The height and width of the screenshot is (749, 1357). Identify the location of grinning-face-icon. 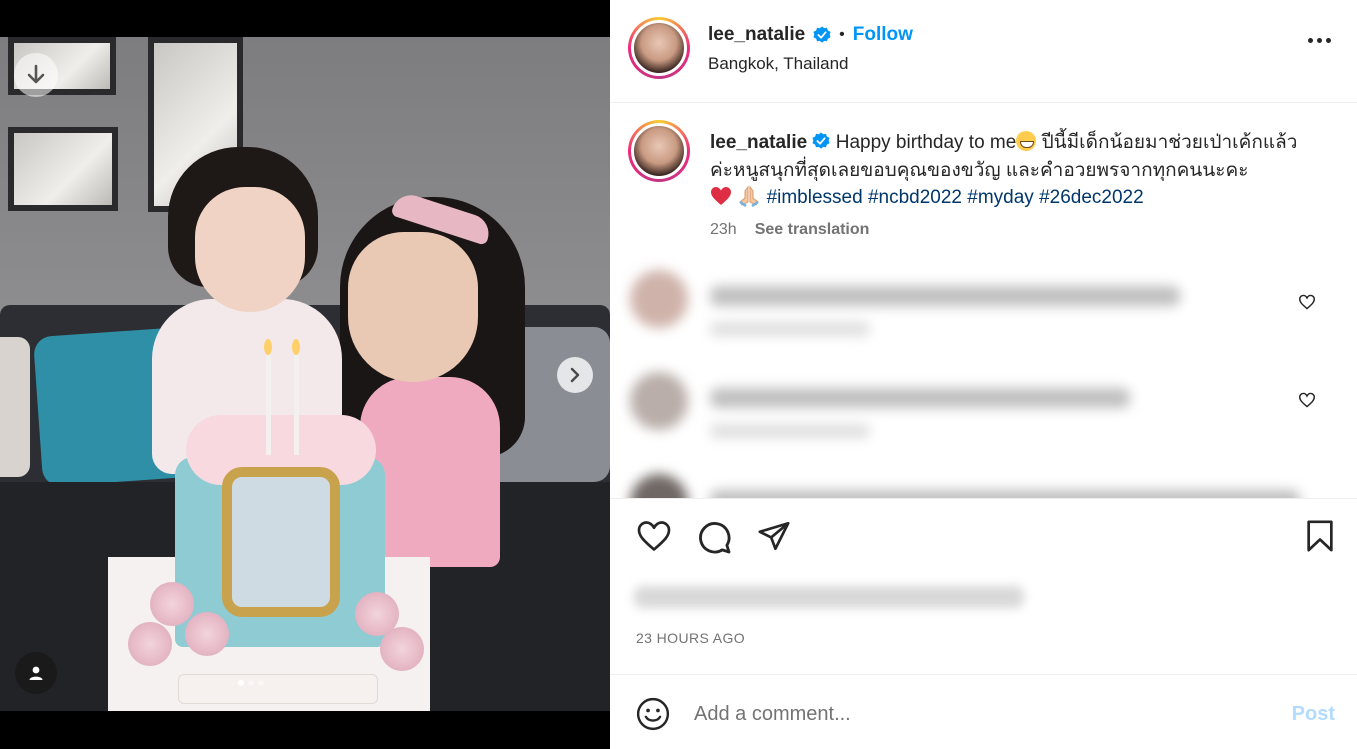
(1026, 141).